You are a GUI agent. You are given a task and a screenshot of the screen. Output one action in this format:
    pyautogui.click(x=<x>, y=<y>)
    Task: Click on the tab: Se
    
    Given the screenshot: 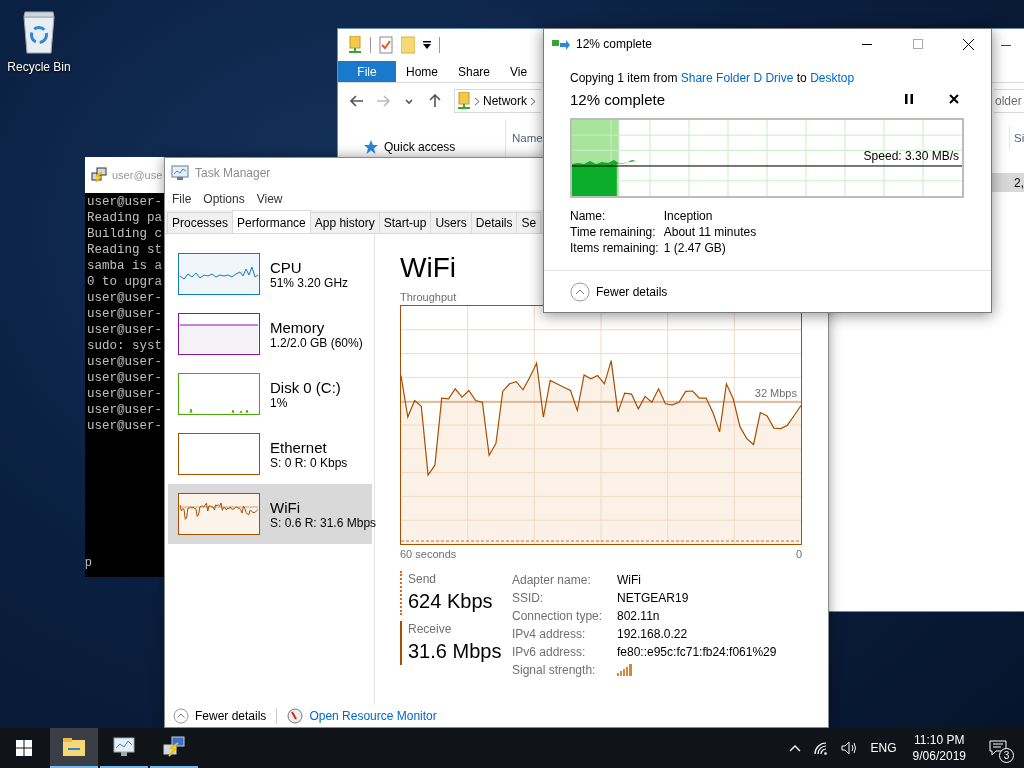 What is the action you would take?
    pyautogui.click(x=529, y=222)
    